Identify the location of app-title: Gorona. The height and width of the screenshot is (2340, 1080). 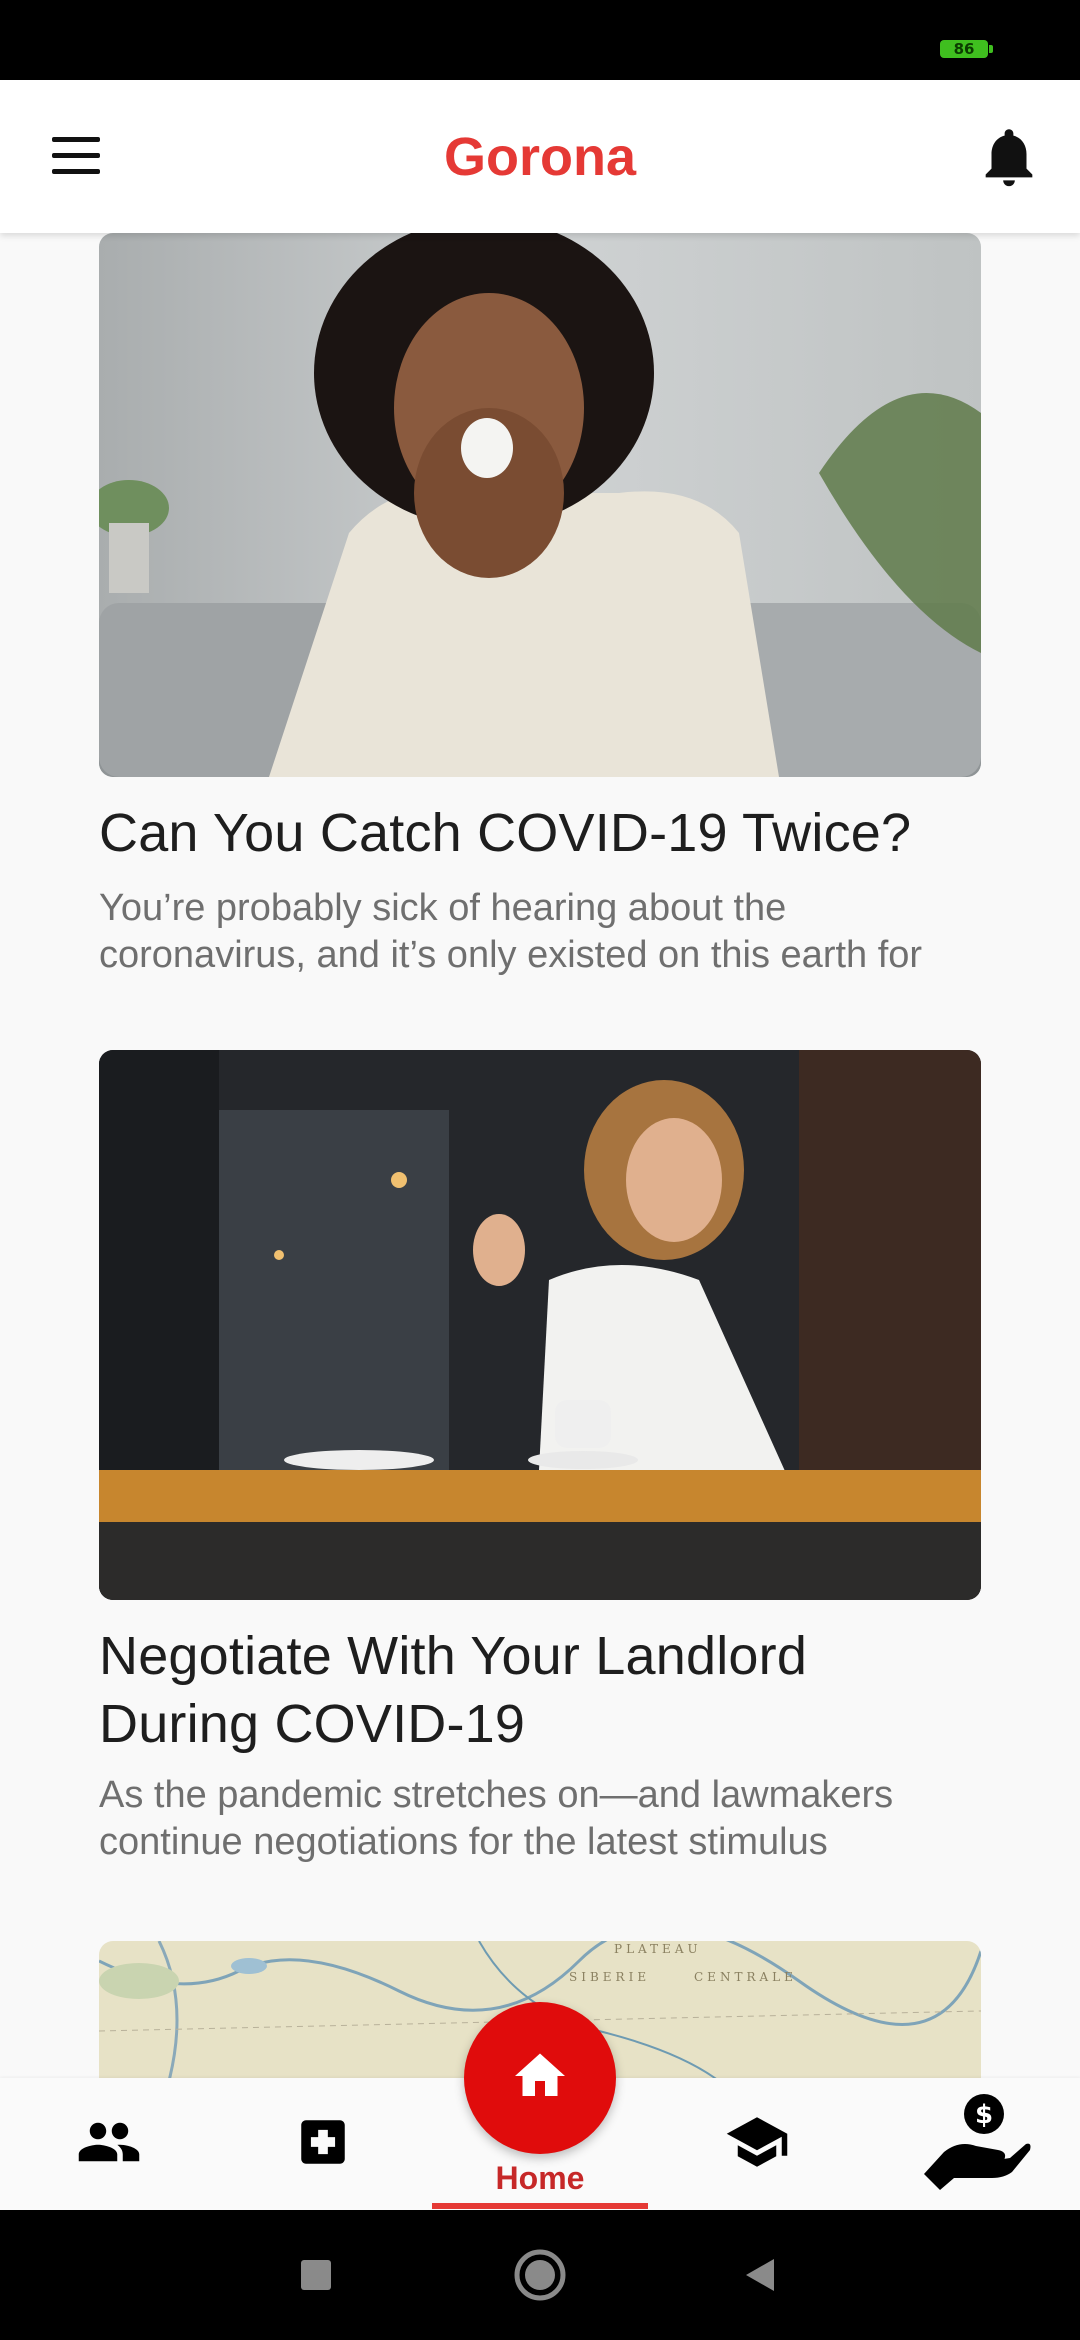
(539, 157).